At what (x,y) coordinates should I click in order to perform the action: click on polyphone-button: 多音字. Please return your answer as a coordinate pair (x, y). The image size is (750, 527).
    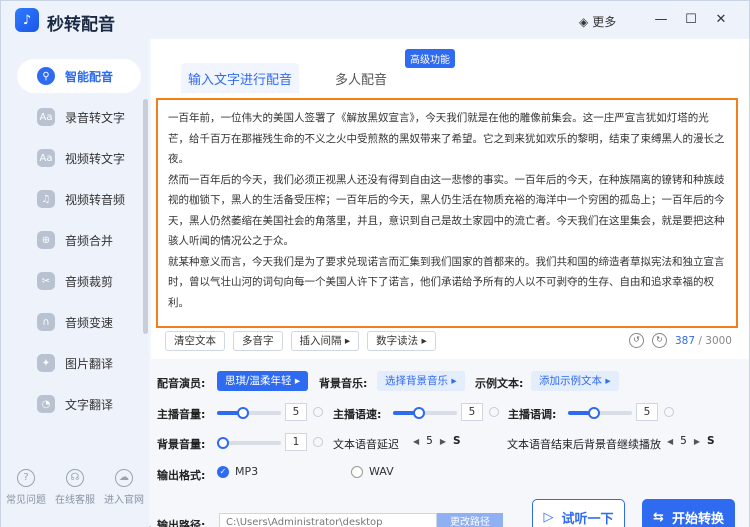
    Looking at the image, I should click on (258, 341).